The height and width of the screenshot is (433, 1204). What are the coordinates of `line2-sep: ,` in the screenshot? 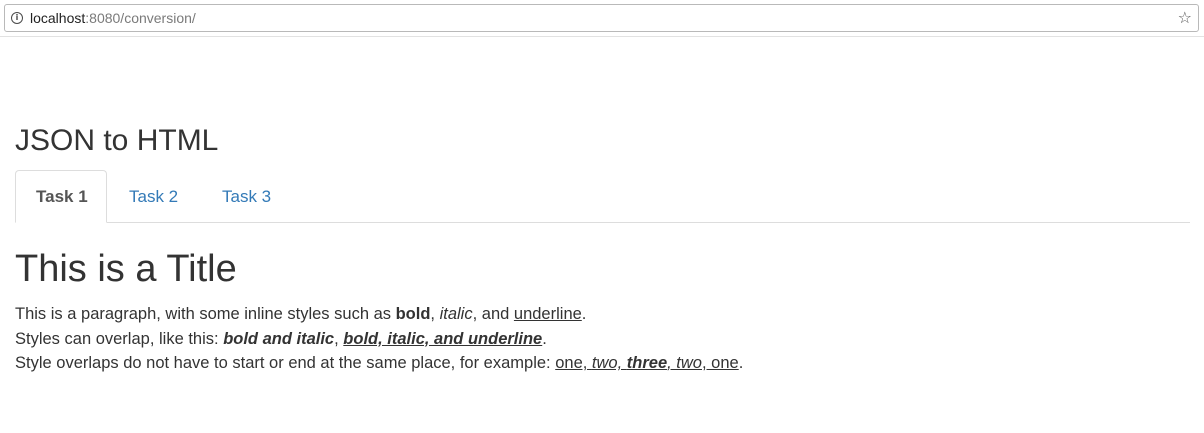 It's located at (339, 338).